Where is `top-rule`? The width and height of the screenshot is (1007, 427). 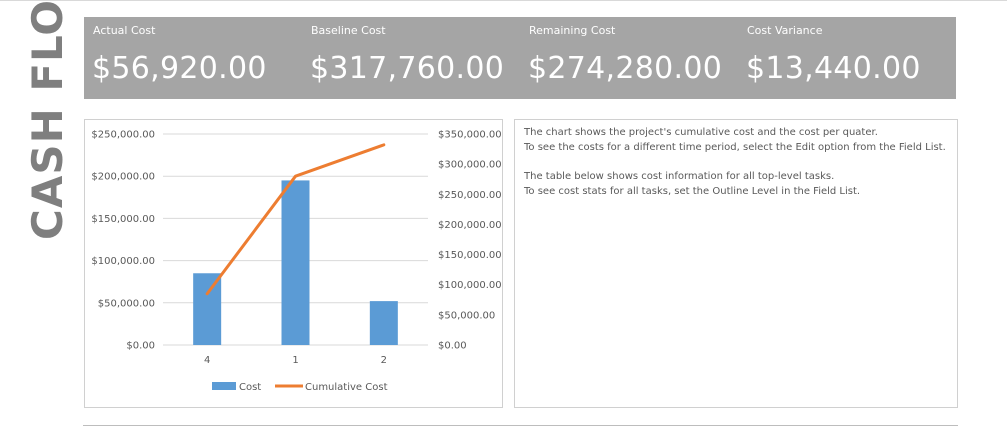 top-rule is located at coordinates (503, 0).